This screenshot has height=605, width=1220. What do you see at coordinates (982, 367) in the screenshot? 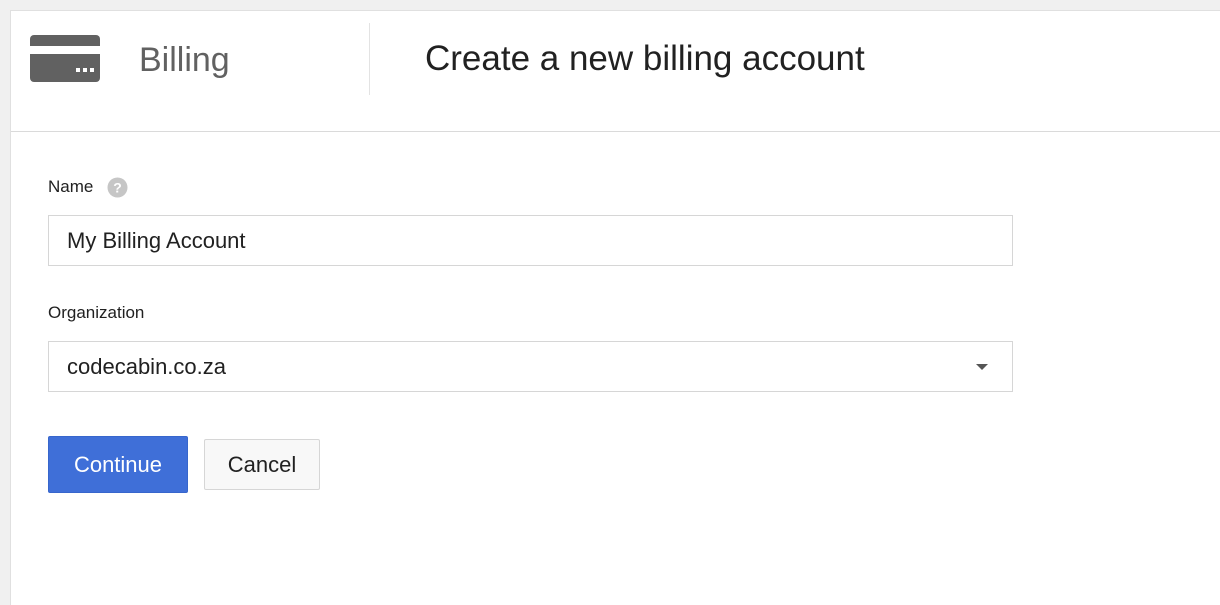
I see `chevron-down-icon` at bounding box center [982, 367].